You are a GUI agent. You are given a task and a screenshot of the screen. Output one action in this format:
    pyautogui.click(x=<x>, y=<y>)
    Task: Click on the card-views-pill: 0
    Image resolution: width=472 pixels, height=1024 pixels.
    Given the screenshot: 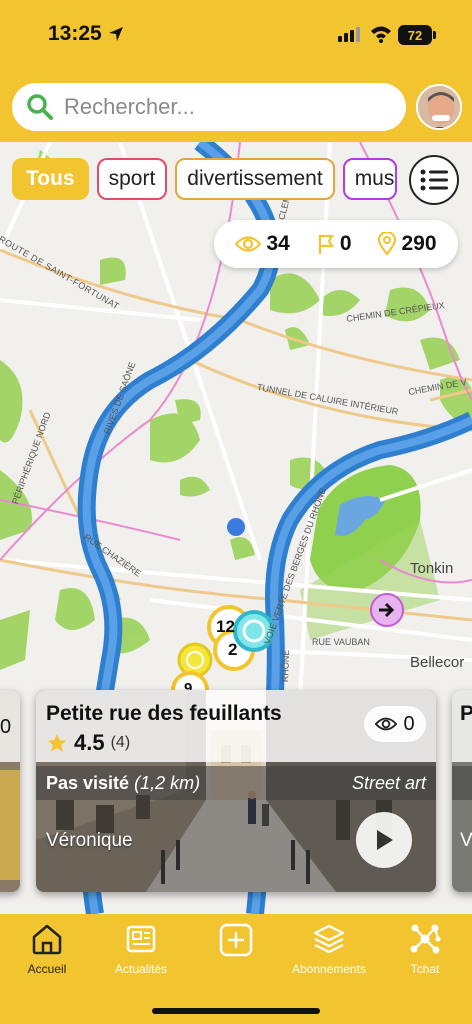 What is the action you would take?
    pyautogui.click(x=395, y=724)
    